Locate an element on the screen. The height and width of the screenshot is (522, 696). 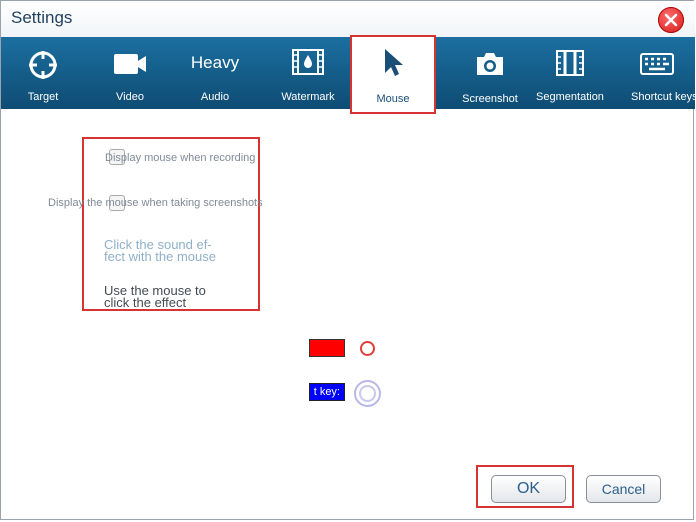
crosshair-icon is located at coordinates (43, 65).